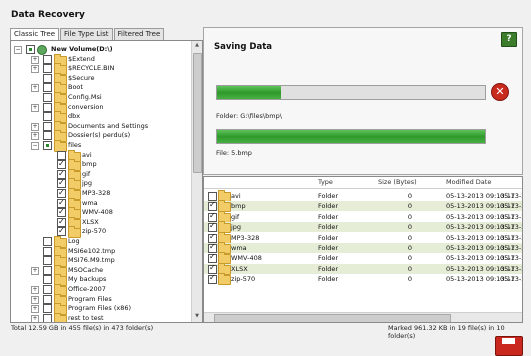 The width and height of the screenshot is (531, 356). Describe the element at coordinates (246, 258) in the screenshot. I see `cell-name: WMV-408` at that location.